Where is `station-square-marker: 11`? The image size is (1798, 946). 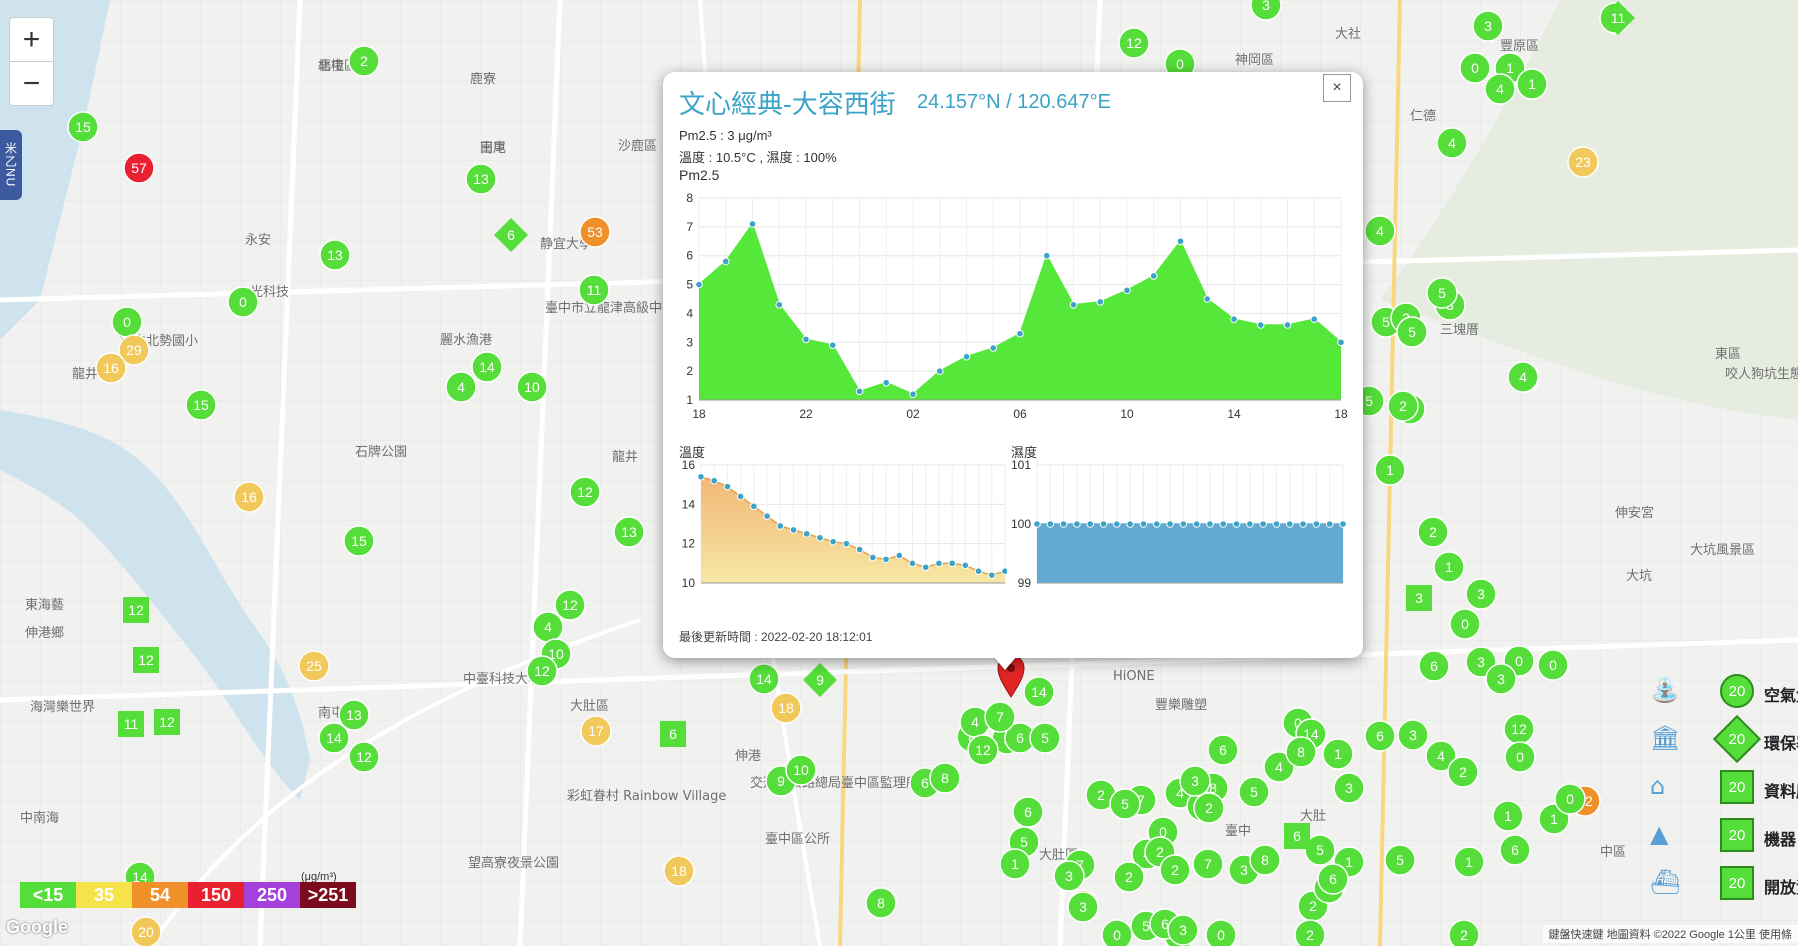
station-square-marker: 11 is located at coordinates (131, 724).